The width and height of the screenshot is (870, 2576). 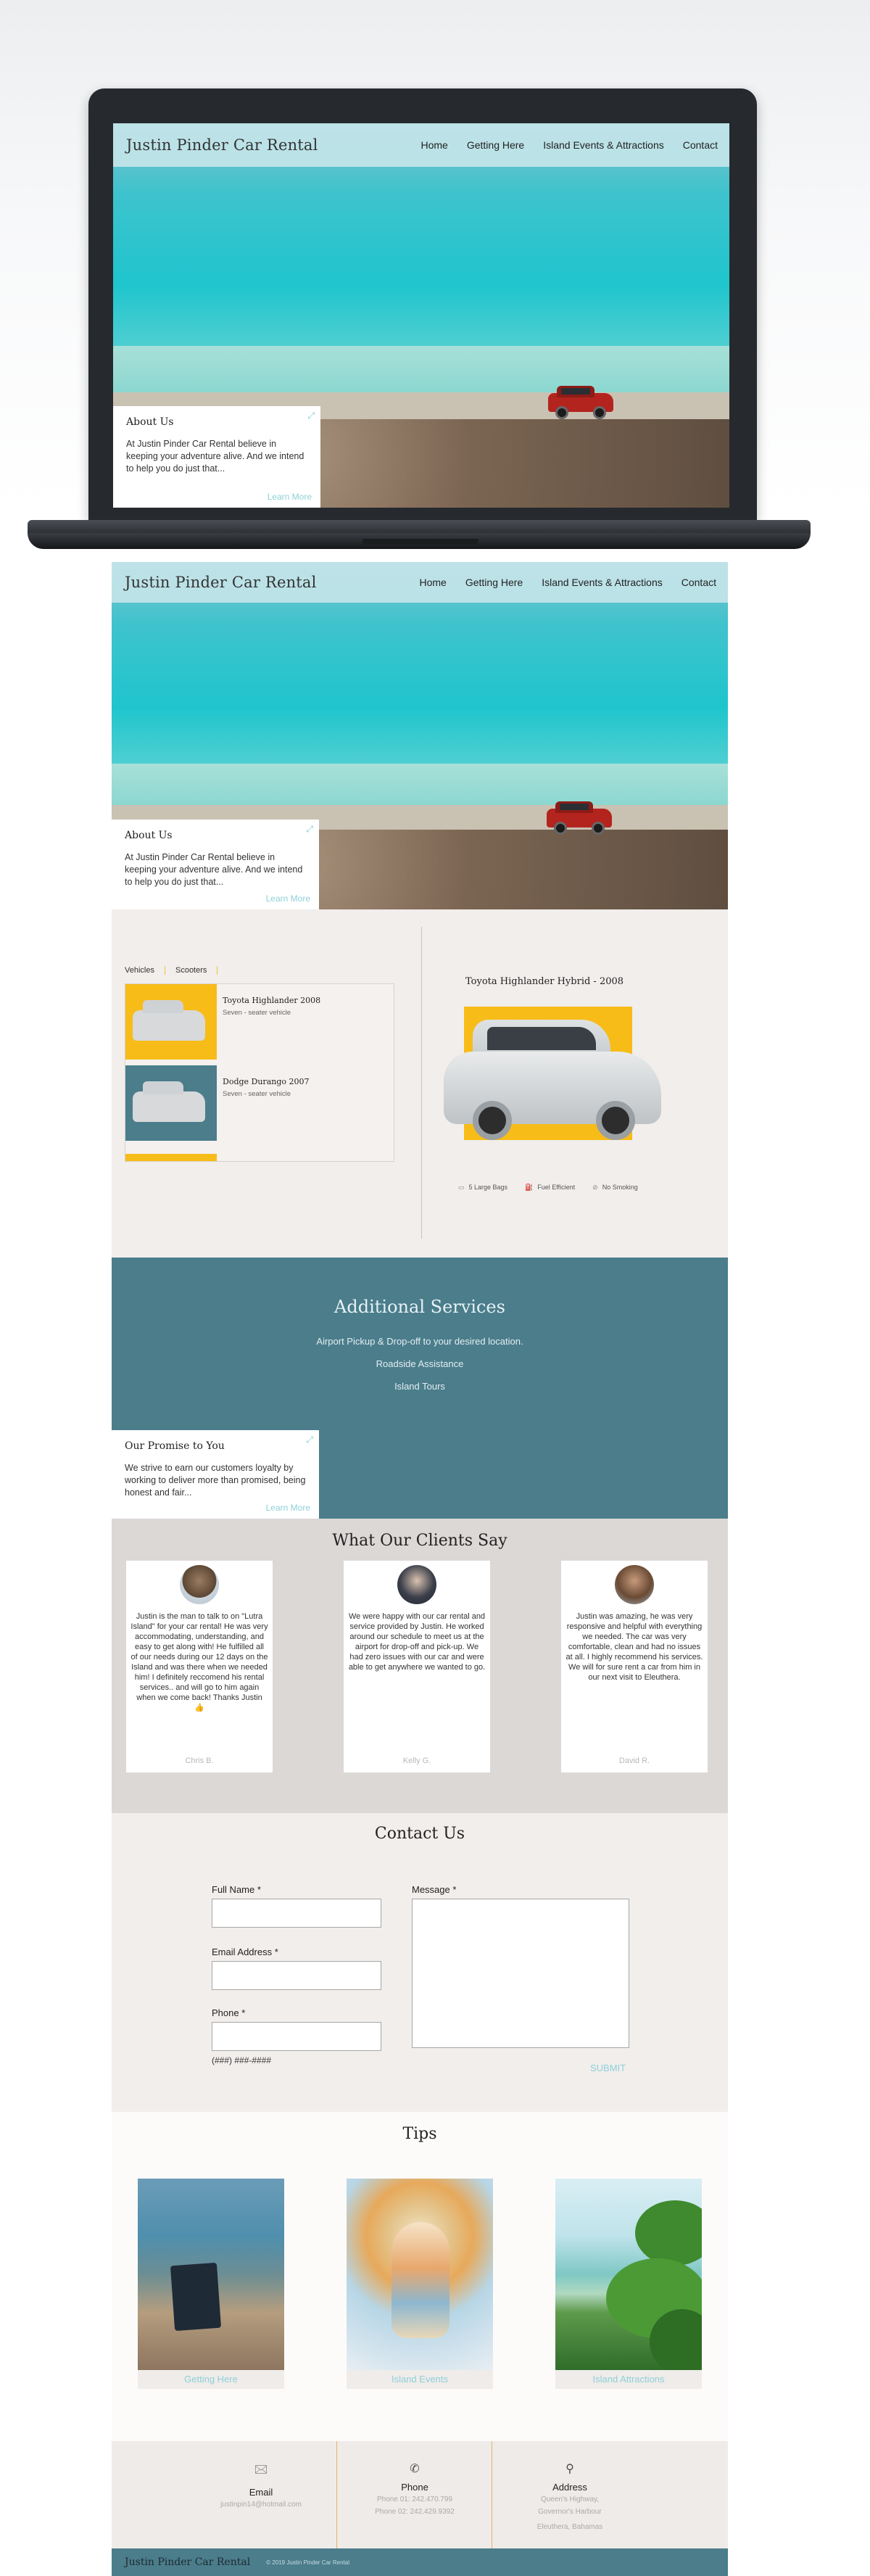 I want to click on address-title: Address, so click(x=569, y=2487).